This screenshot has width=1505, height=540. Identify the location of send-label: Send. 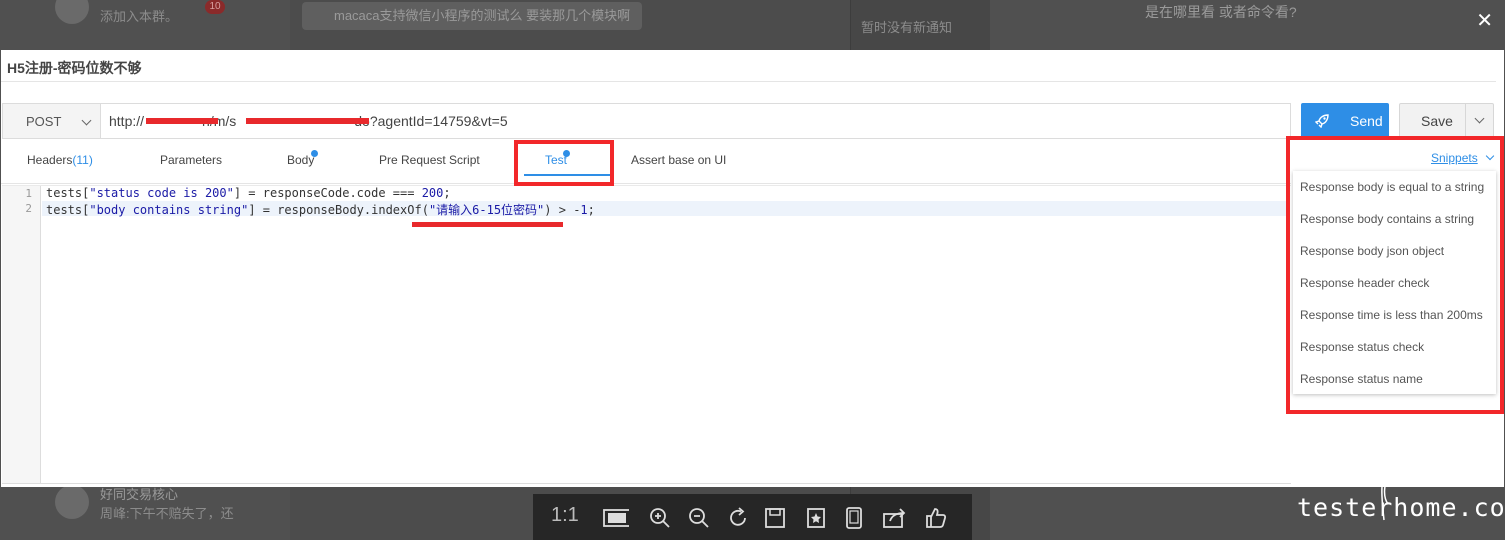
(1366, 121).